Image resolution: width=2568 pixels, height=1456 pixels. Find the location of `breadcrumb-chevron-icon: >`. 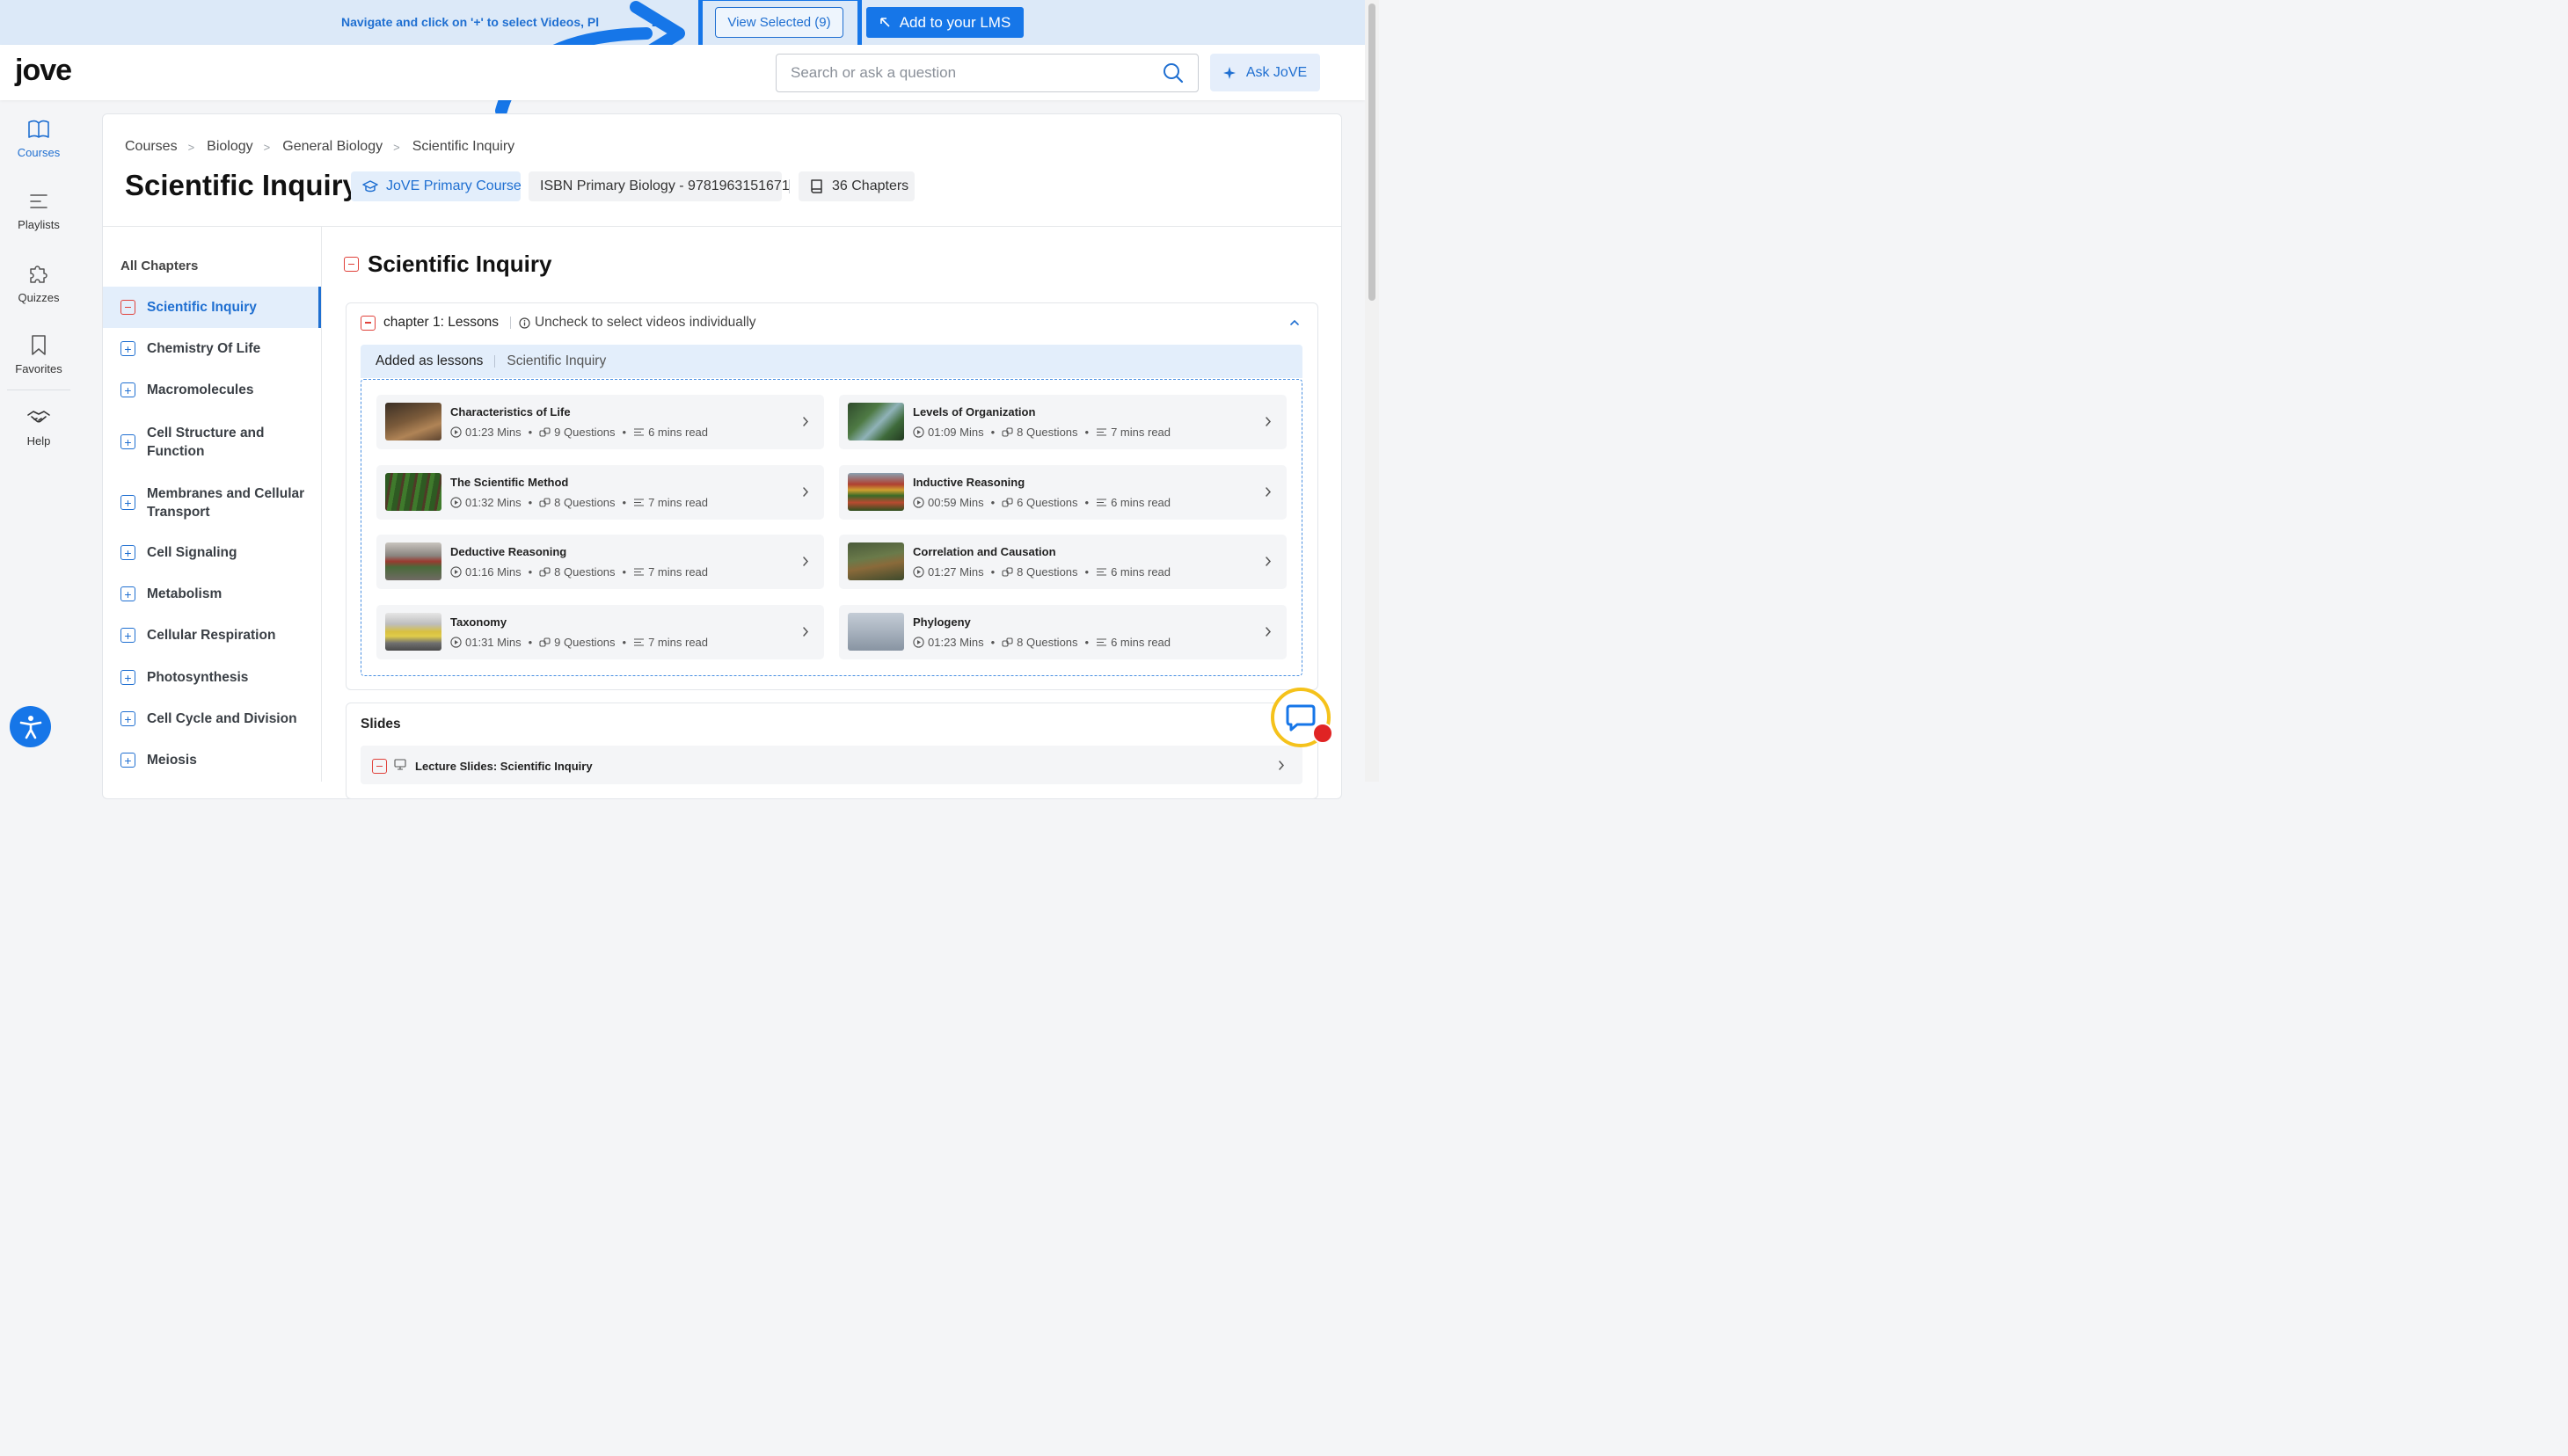

breadcrumb-chevron-icon: > is located at coordinates (396, 147).